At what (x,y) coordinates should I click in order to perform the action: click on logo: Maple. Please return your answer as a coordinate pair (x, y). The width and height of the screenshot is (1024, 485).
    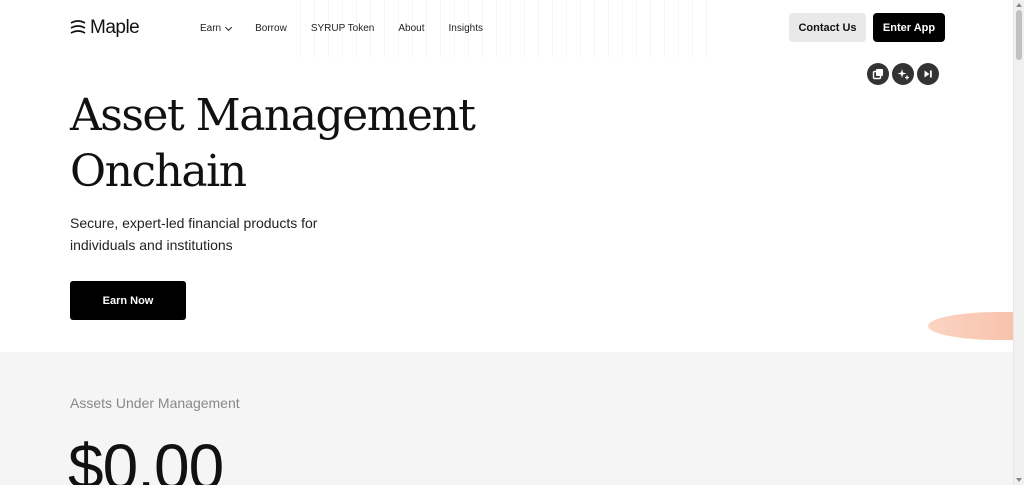
    Looking at the image, I should click on (105, 28).